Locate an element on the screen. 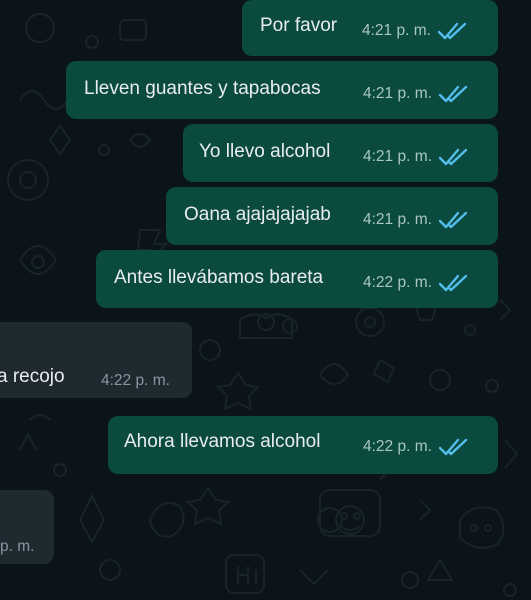 The width and height of the screenshot is (531, 600). message-text: Lleven guantes y tapabocas is located at coordinates (202, 88).